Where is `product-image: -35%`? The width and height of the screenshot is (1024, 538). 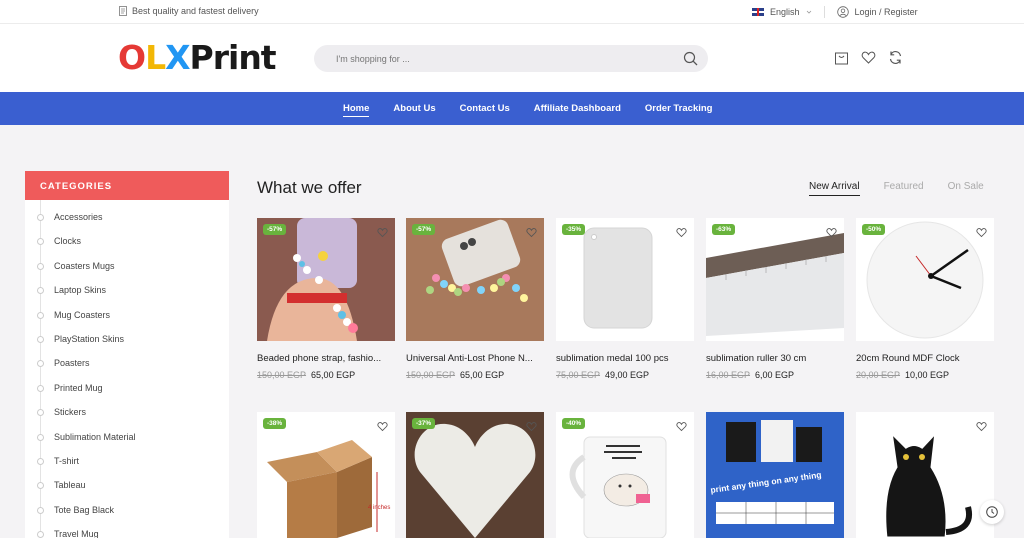
product-image: -35% is located at coordinates (625, 279).